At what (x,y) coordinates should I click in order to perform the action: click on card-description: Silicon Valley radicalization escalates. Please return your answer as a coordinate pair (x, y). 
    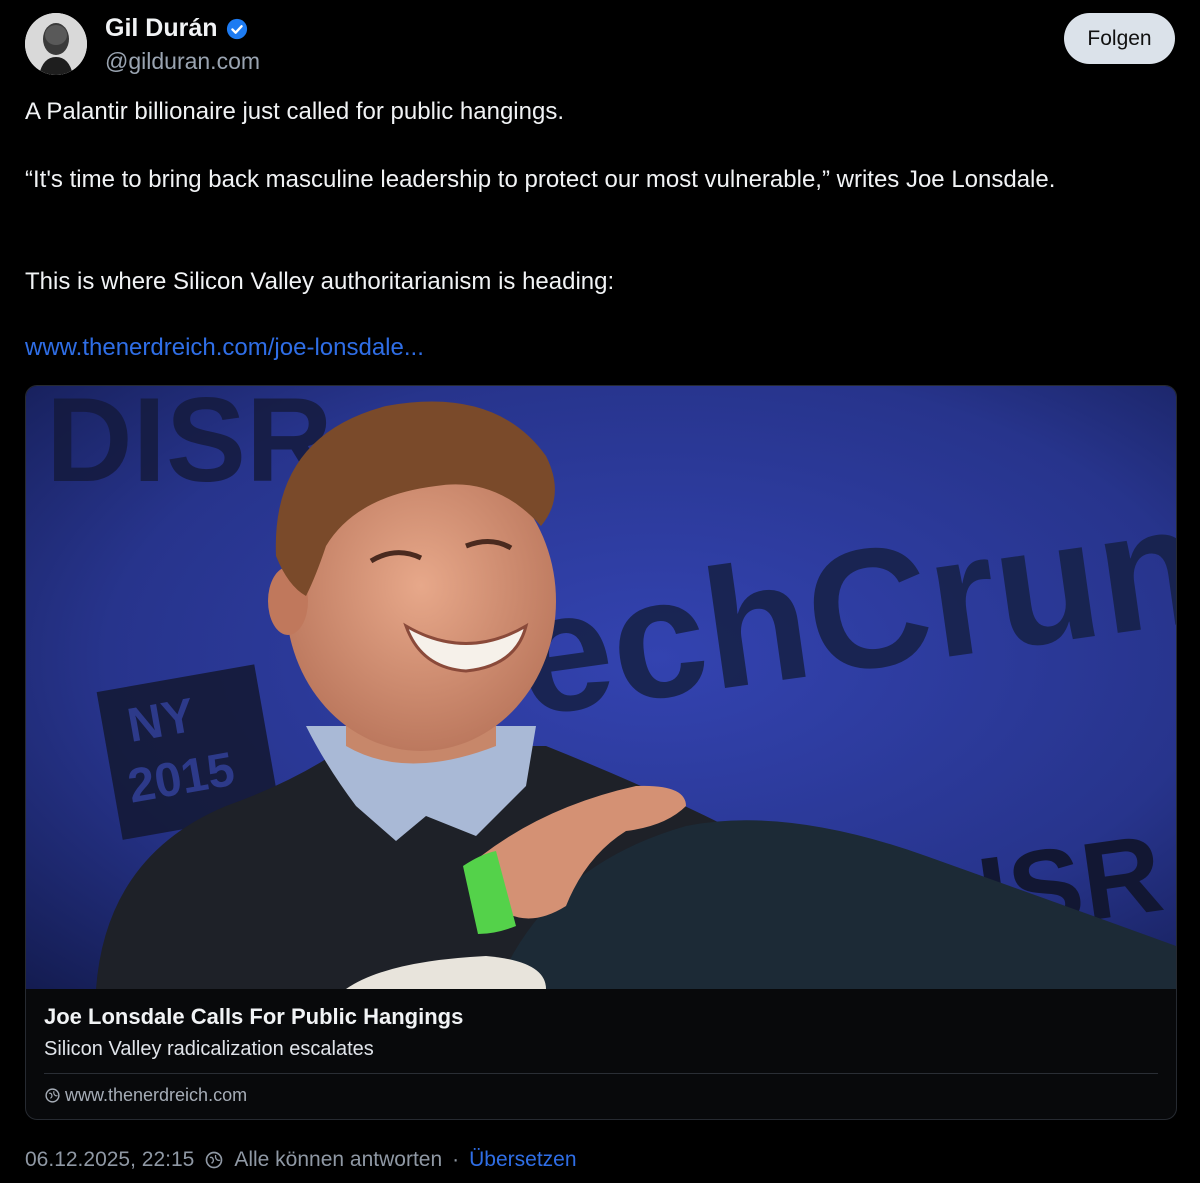
    Looking at the image, I should click on (209, 1049).